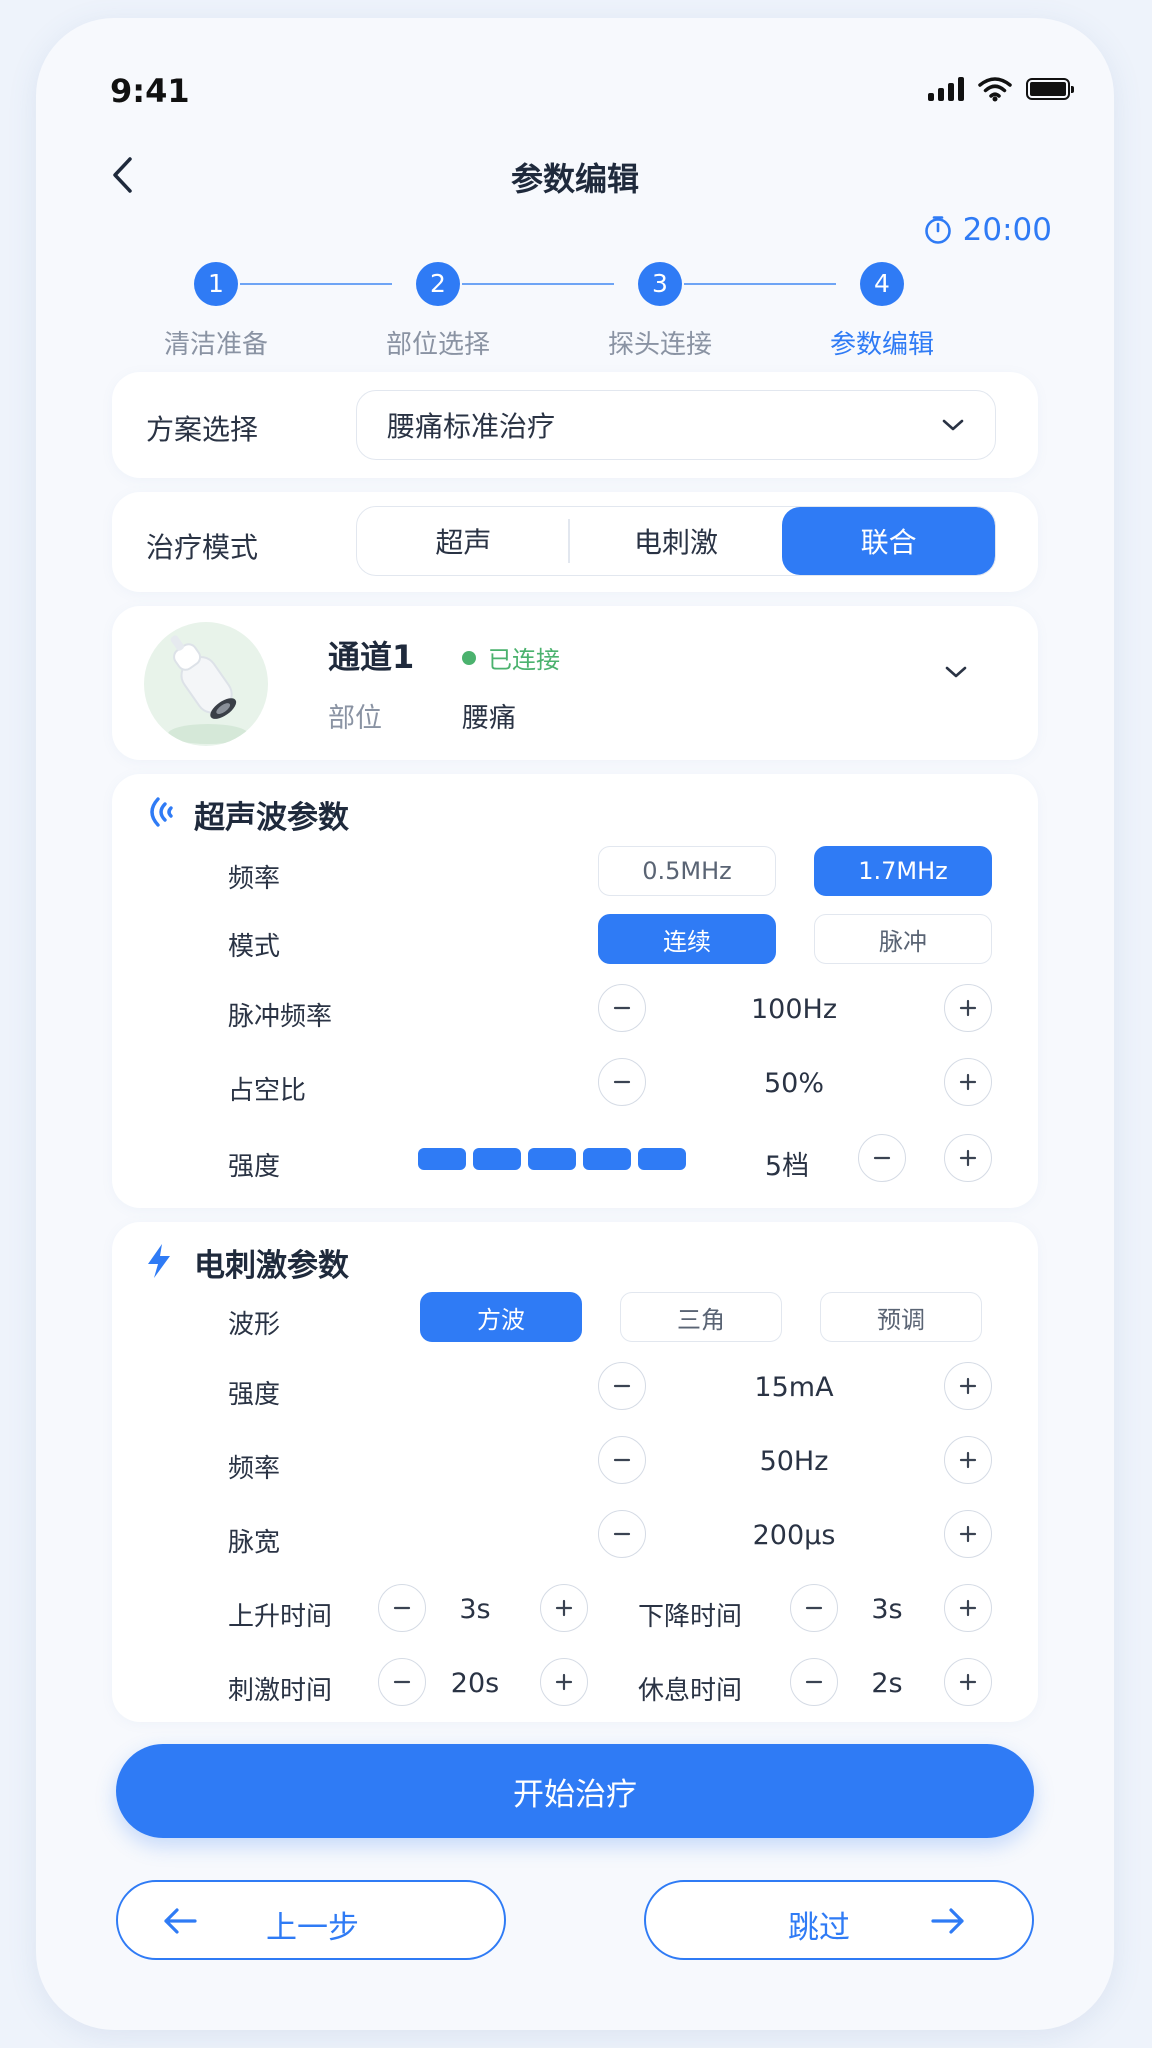 The width and height of the screenshot is (1152, 2048). Describe the element at coordinates (267, 1091) in the screenshot. I see `param-label: 占空比` at that location.